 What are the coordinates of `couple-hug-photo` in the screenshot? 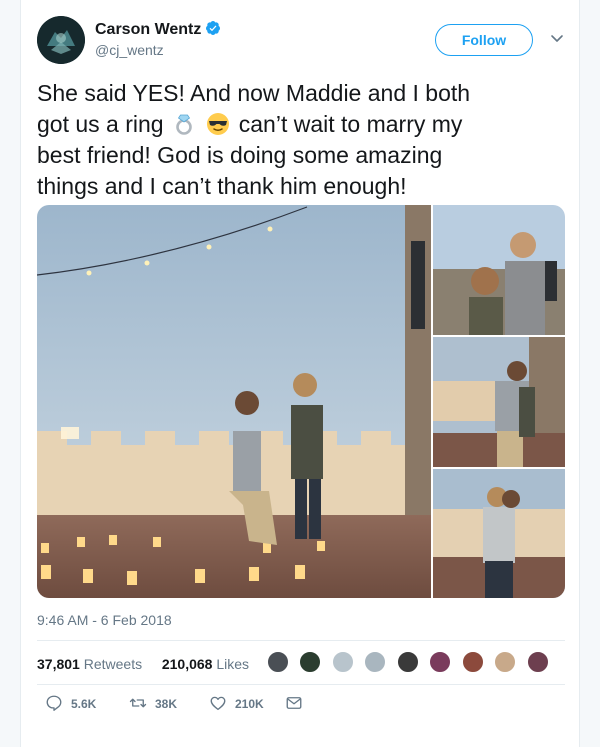 It's located at (499, 402).